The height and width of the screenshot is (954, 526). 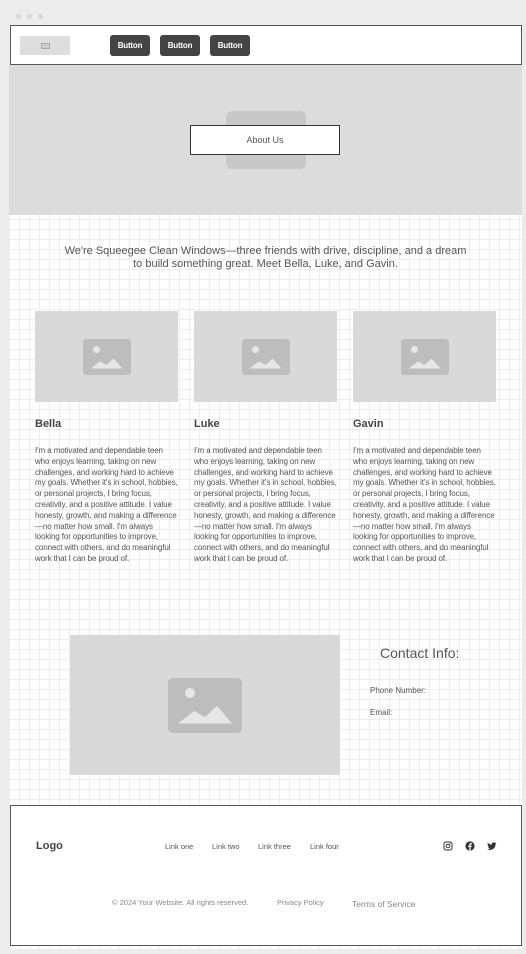 What do you see at coordinates (226, 846) in the screenshot?
I see `footer-link-two: Link two` at bounding box center [226, 846].